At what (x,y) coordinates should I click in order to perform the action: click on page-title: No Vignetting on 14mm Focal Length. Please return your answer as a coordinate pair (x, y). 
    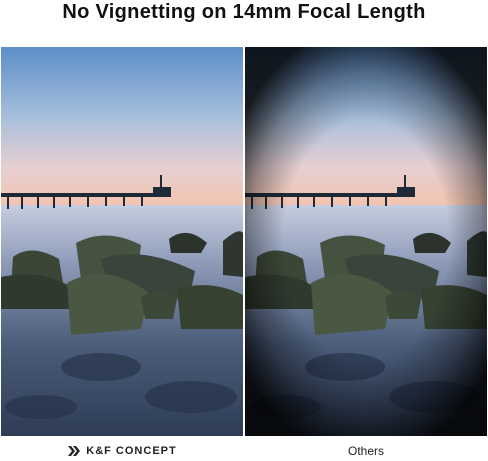
    Looking at the image, I should click on (244, 12).